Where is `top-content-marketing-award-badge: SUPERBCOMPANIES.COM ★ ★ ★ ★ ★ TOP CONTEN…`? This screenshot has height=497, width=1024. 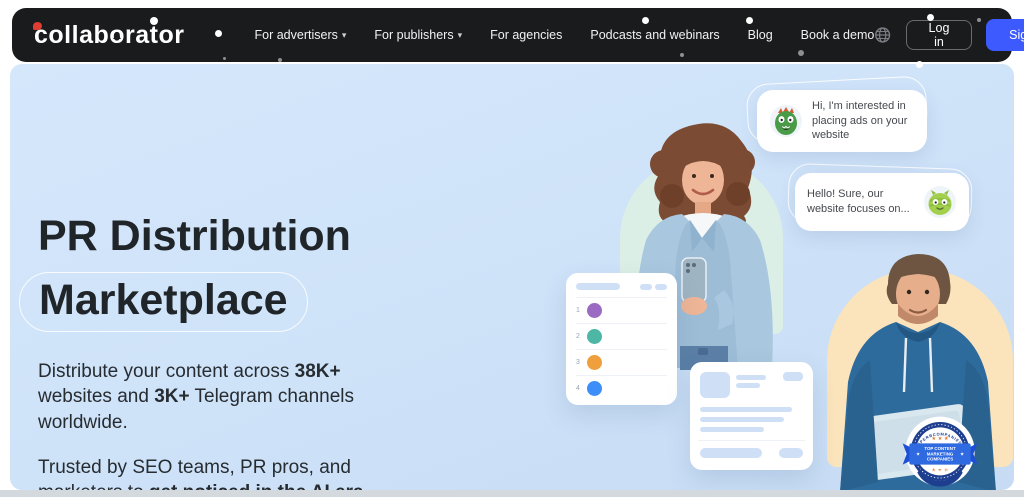
top-content-marketing-award-badge: SUPERBCOMPANIES.COM ★ ★ ★ ★ ★ TOP CONTEN… is located at coordinates (938, 448).